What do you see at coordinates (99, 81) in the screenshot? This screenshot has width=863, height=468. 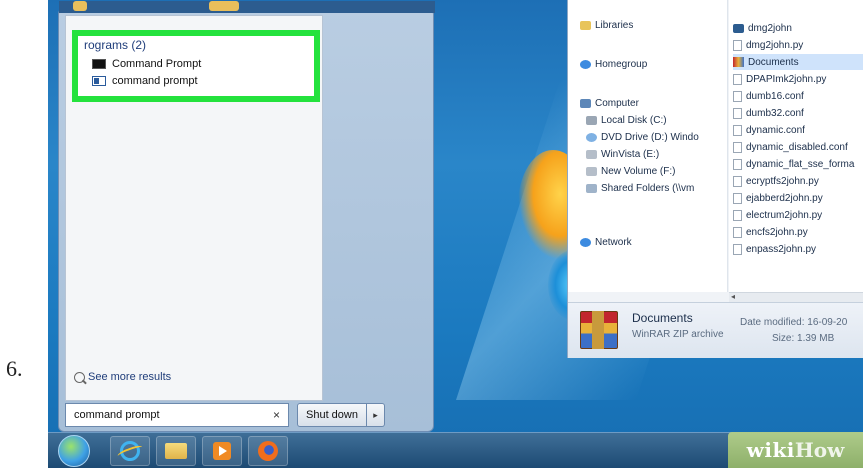 I see `cmd-window-icon` at bounding box center [99, 81].